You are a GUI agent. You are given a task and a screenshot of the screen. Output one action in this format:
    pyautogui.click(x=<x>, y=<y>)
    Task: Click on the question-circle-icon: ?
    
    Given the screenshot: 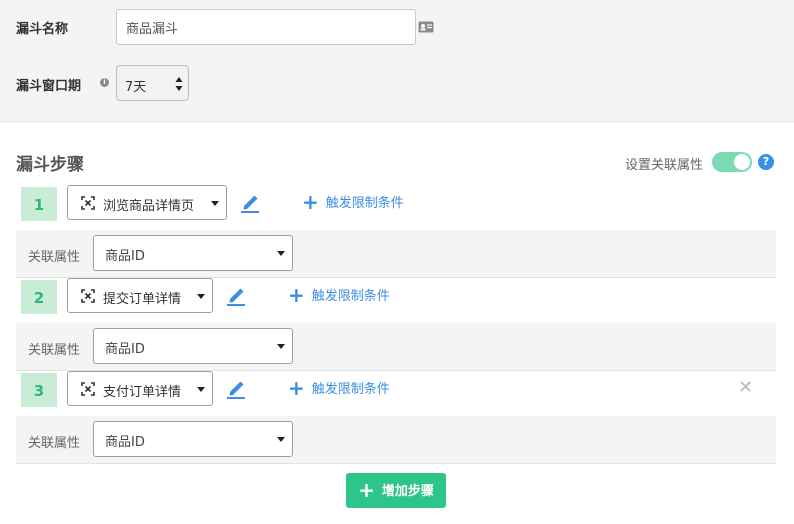 What is the action you would take?
    pyautogui.click(x=766, y=162)
    